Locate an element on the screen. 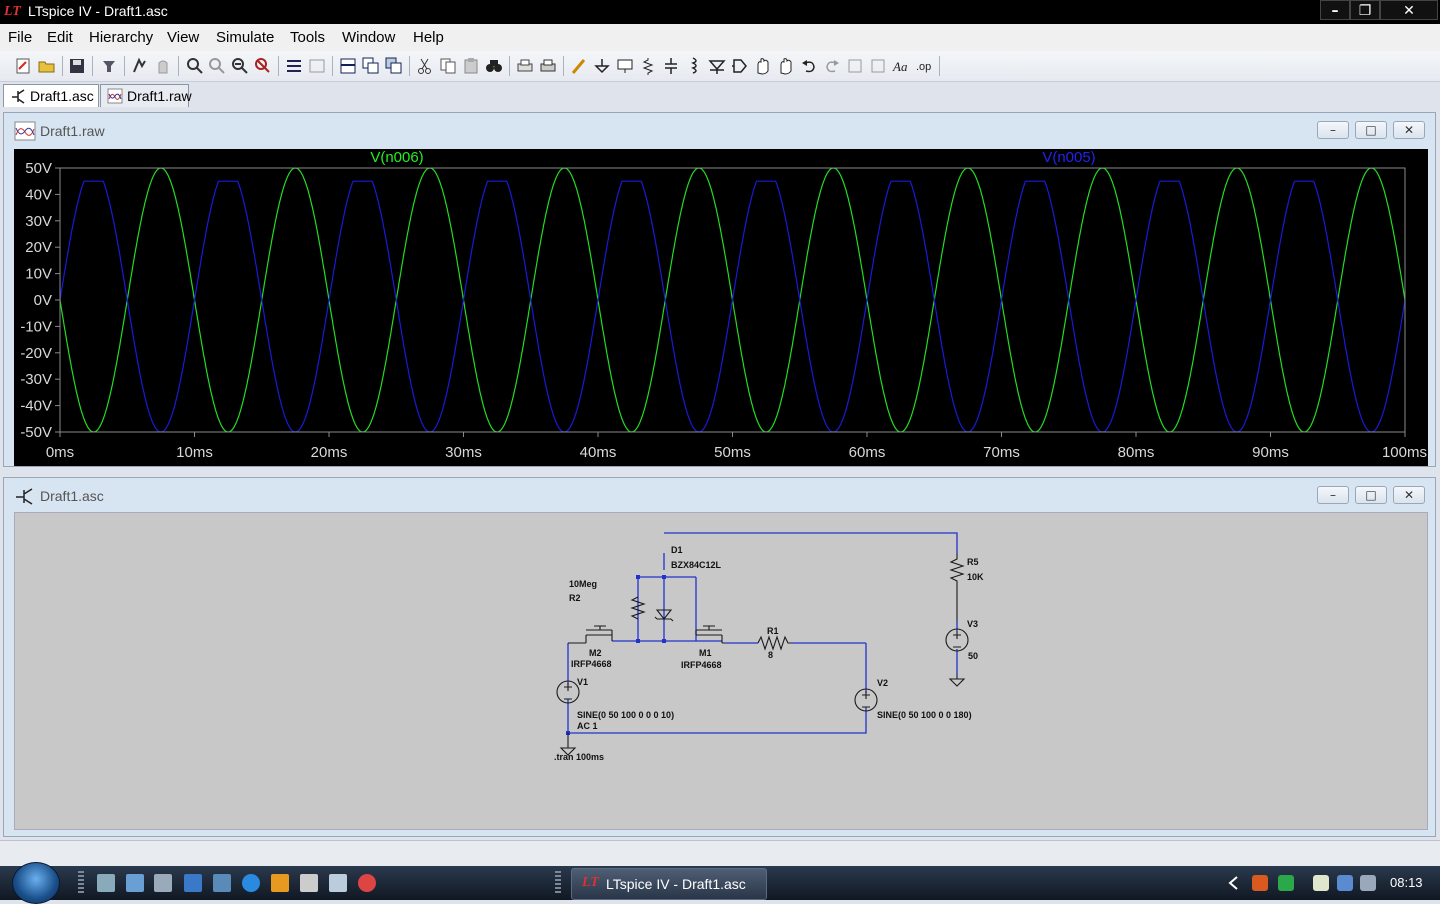 The width and height of the screenshot is (1440, 904). spice-directive-tran: .tran 100ms is located at coordinates (579, 757).